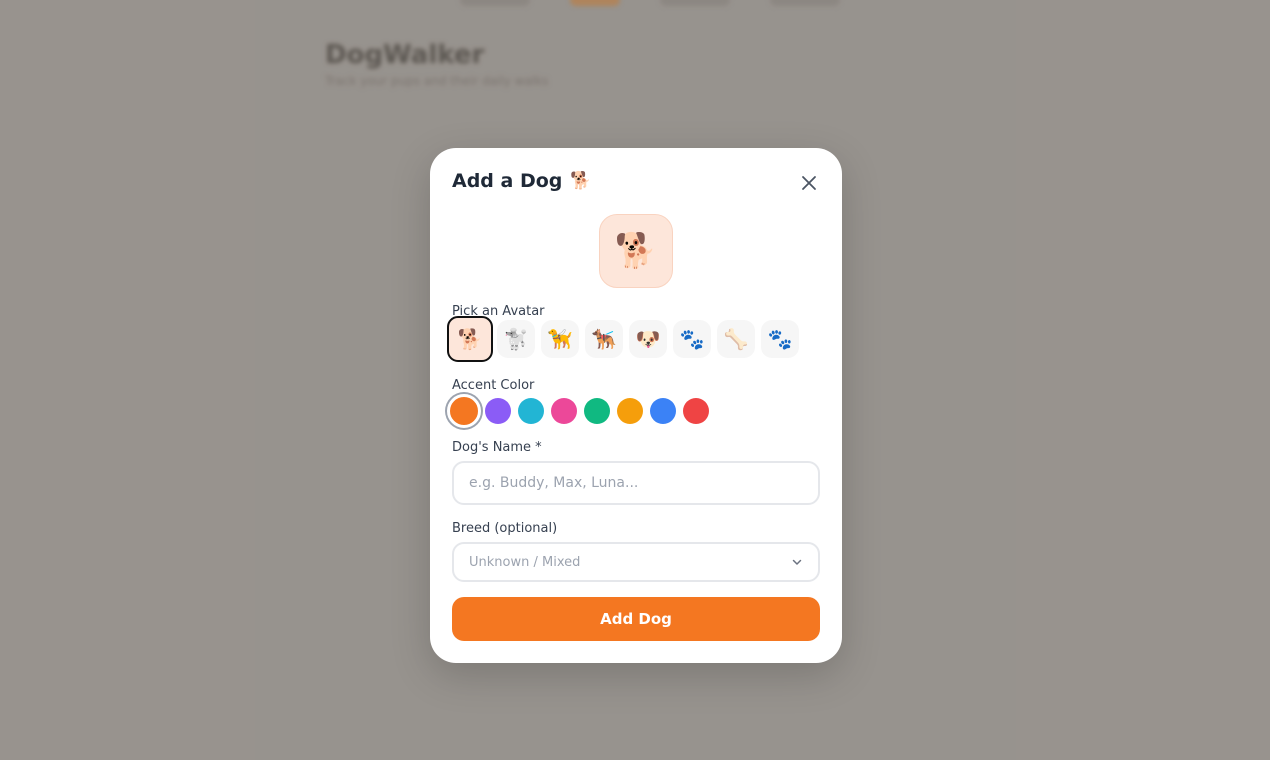  Describe the element at coordinates (648, 339) in the screenshot. I see `avatar-option: 🐶` at that location.